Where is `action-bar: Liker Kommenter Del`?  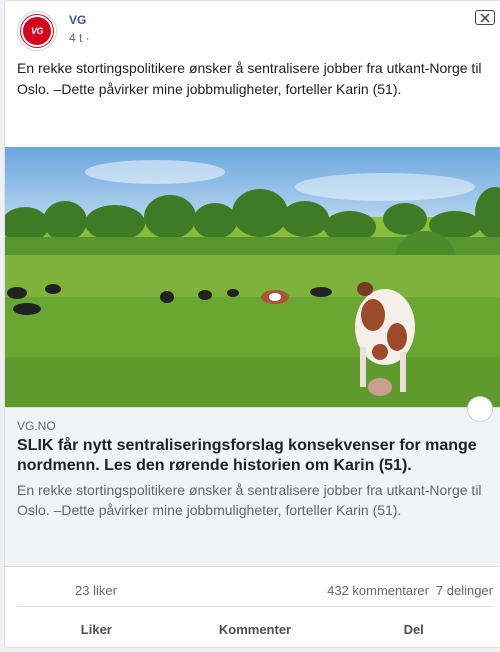 action-bar: Liker Kommenter Del is located at coordinates (255, 629).